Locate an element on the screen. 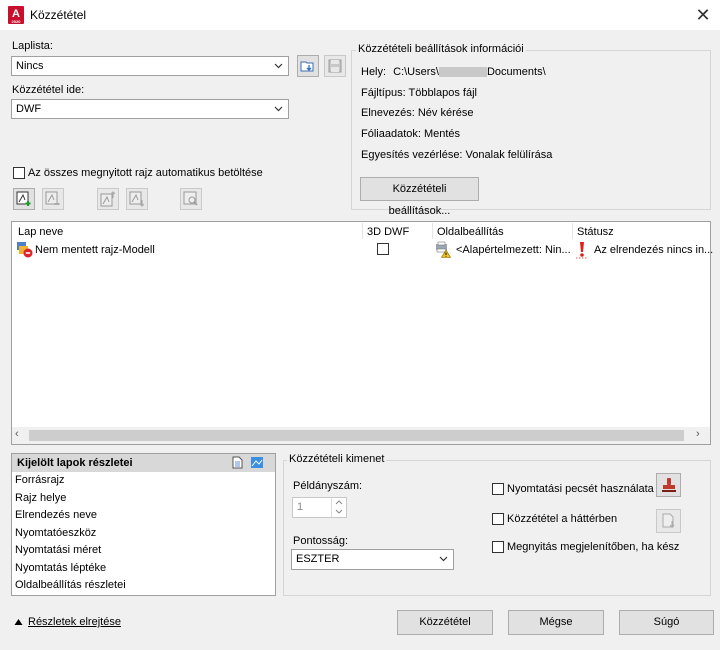 This screenshot has height=650, width=720. details-doc-icon is located at coordinates (238, 462).